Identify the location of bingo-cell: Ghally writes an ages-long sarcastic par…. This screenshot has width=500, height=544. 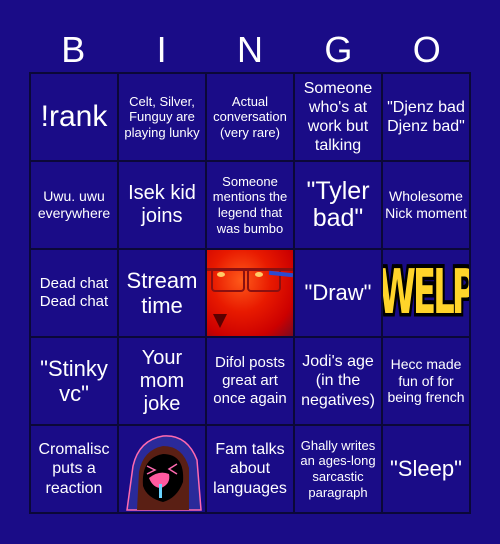
(338, 469).